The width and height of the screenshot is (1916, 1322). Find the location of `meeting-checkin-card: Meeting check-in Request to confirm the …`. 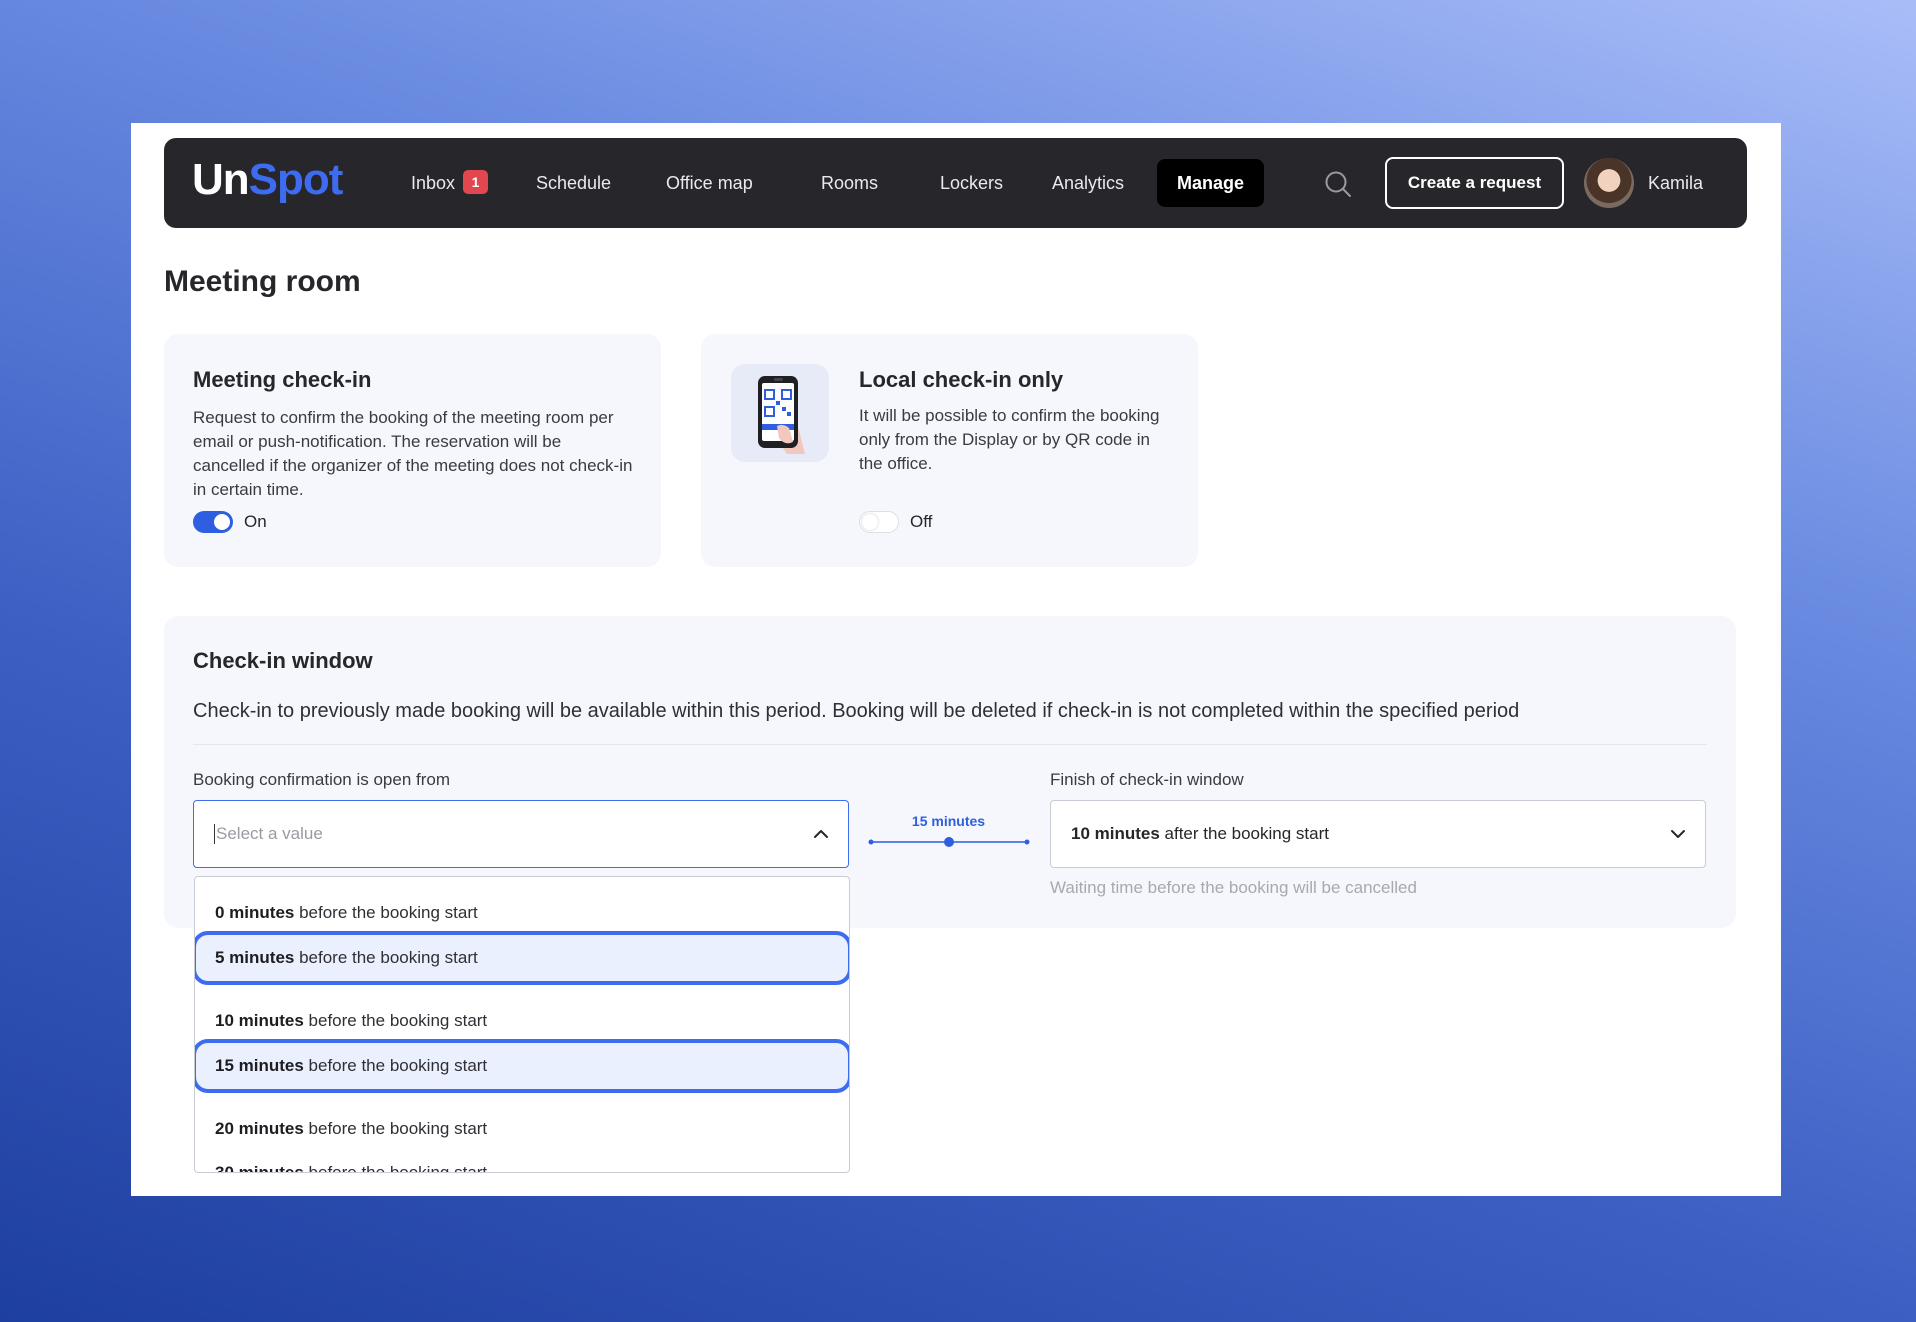

meeting-checkin-card: Meeting check-in Request to confirm the … is located at coordinates (412, 450).